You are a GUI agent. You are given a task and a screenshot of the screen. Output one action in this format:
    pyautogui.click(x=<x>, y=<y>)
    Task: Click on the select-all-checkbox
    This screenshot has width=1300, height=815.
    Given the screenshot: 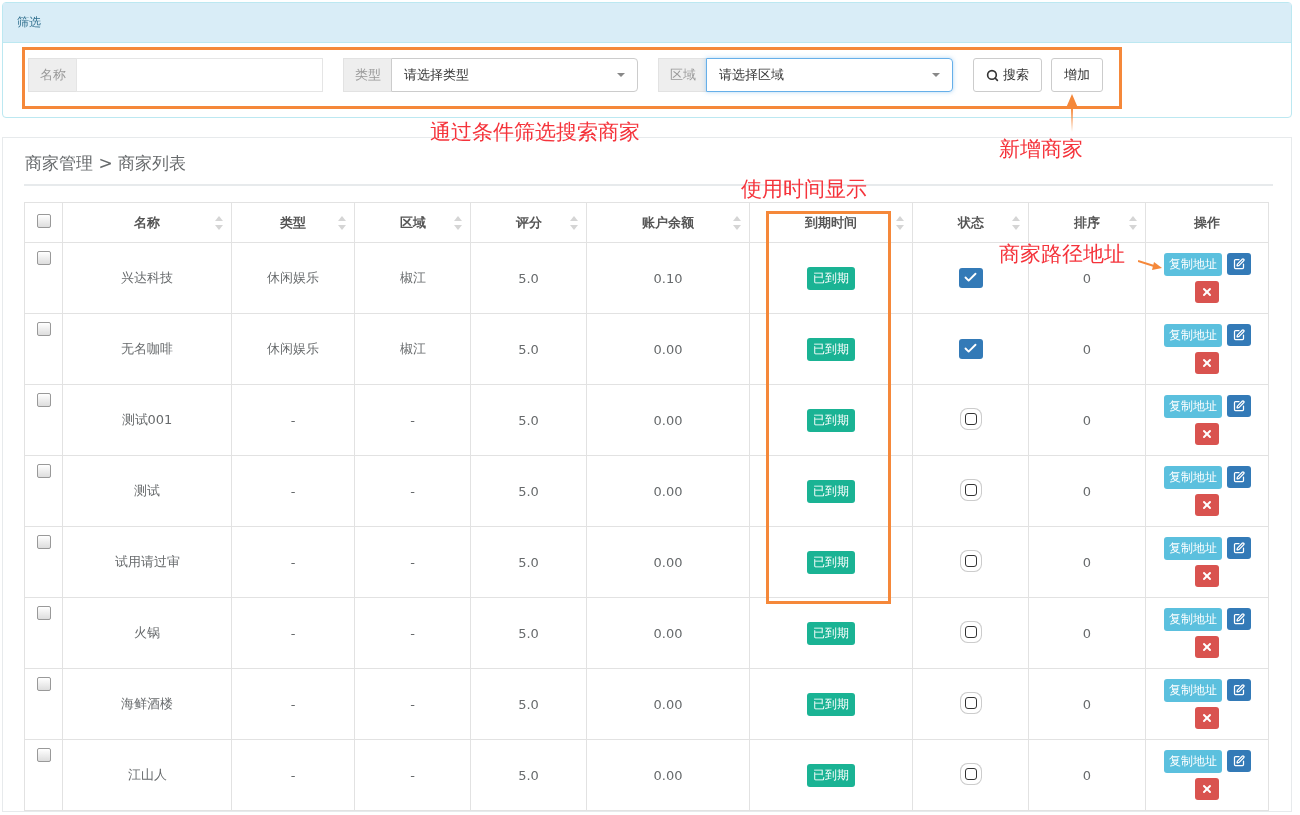 What is the action you would take?
    pyautogui.click(x=43, y=221)
    